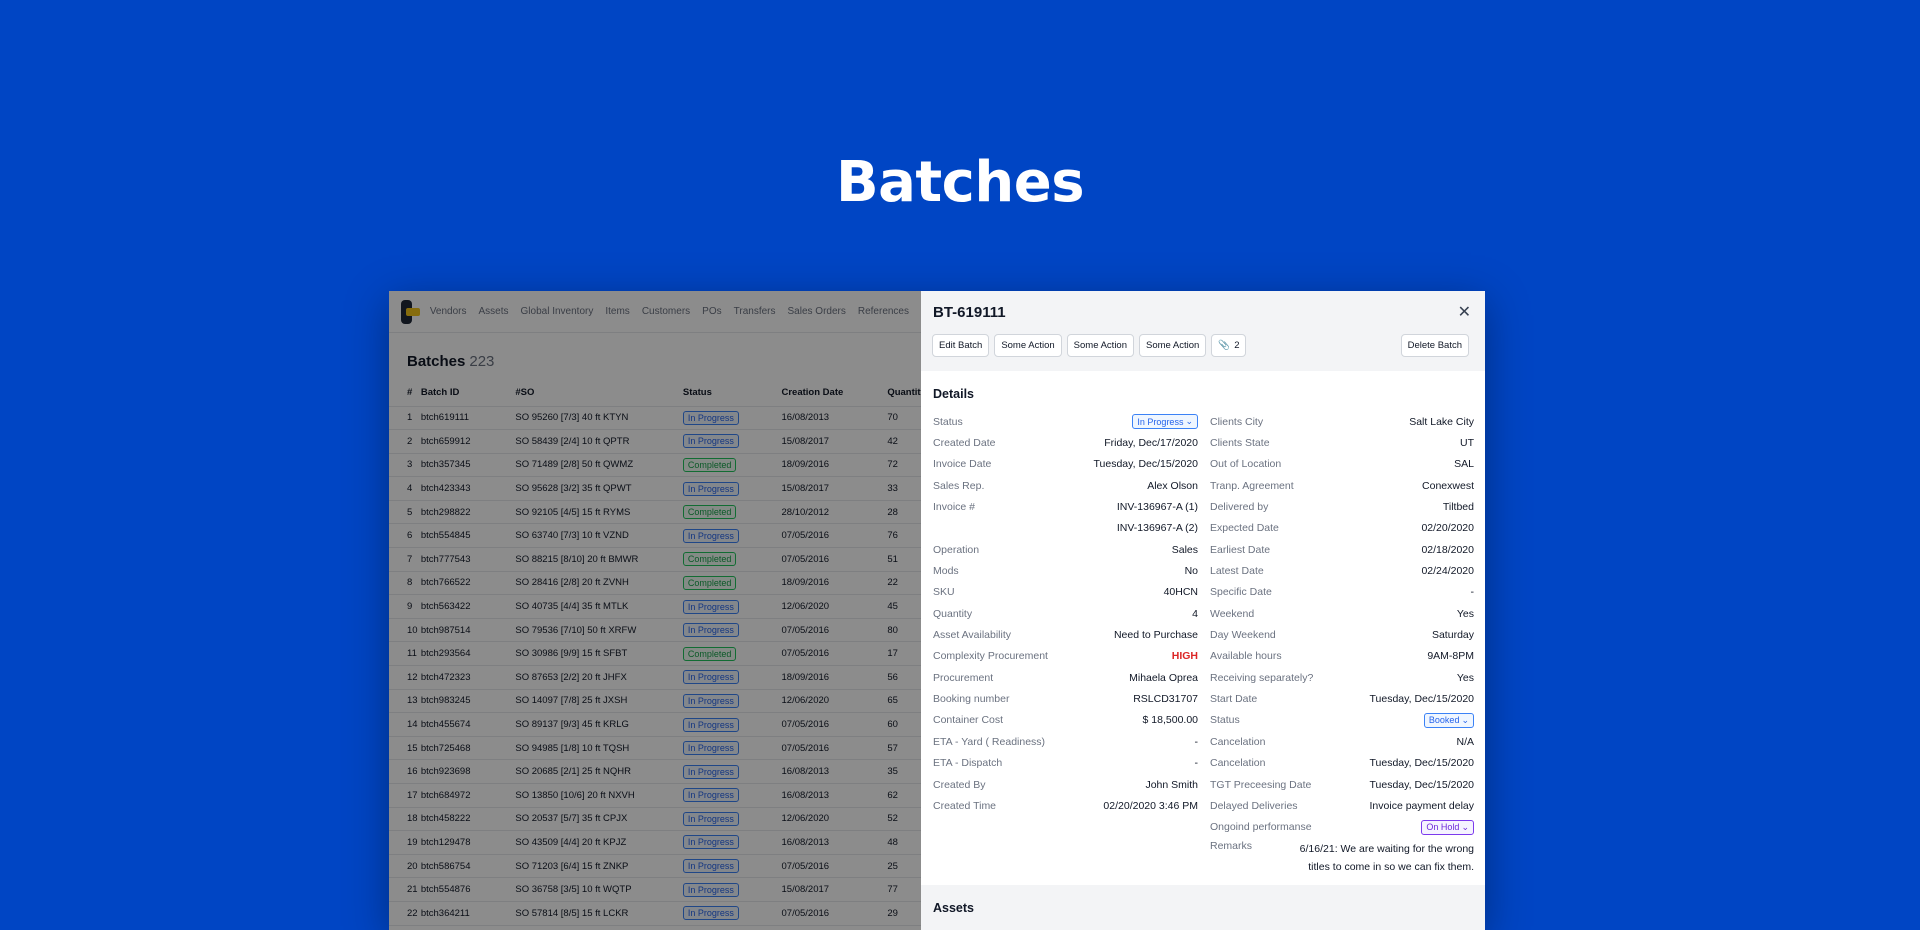  Describe the element at coordinates (1203, 907) in the screenshot. I see `assets-section: Assets` at that location.